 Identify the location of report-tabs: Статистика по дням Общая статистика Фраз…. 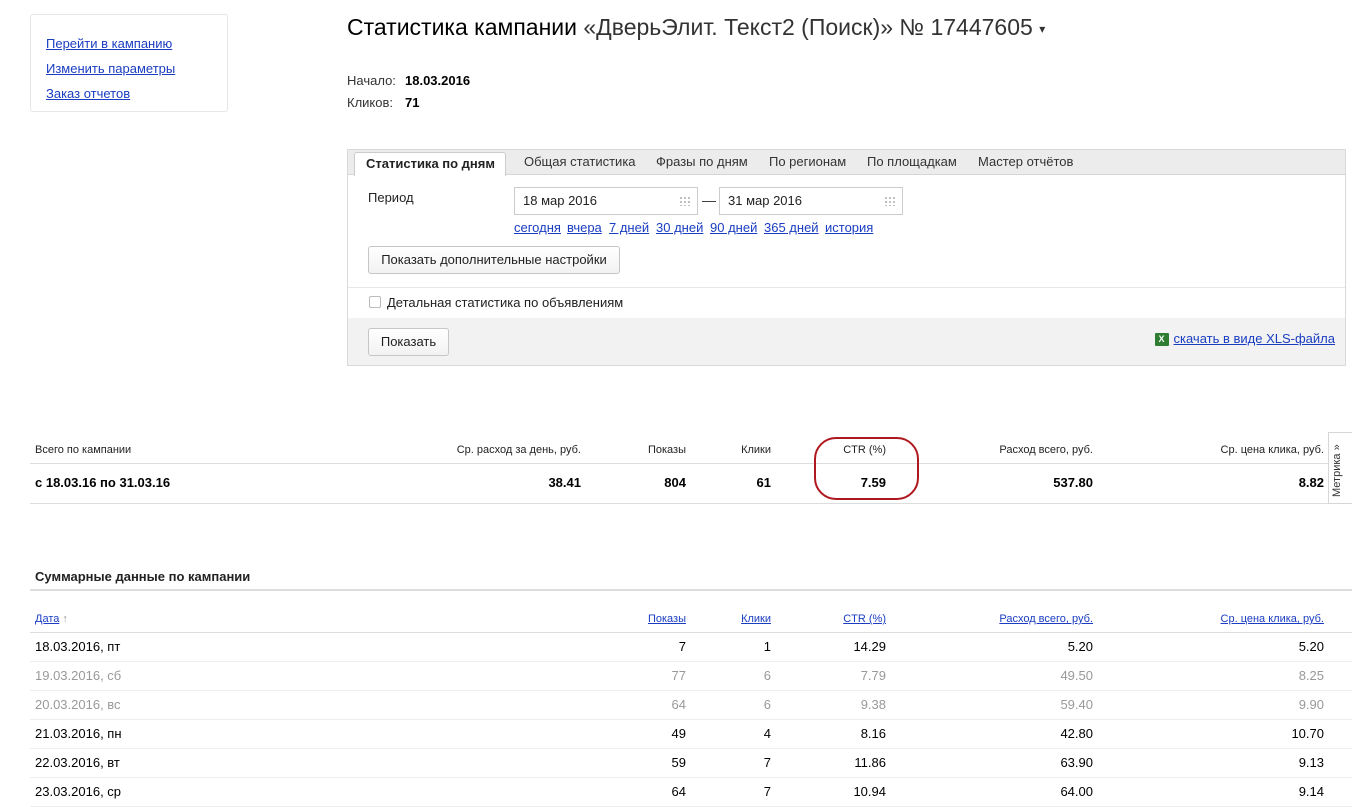
(846, 163).